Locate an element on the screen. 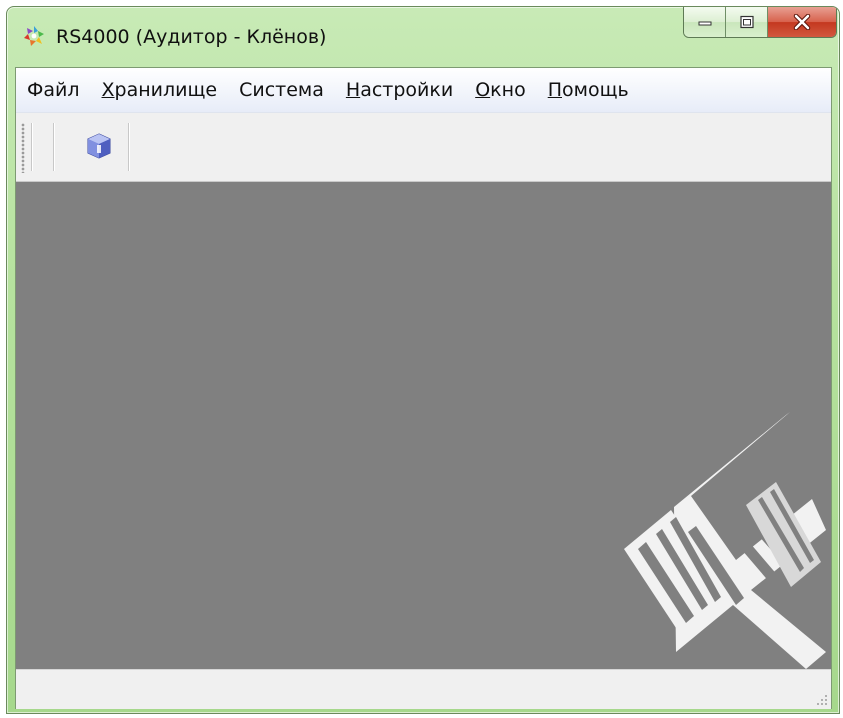 This screenshot has width=843, height=718. maximize-icon is located at coordinates (746, 22).